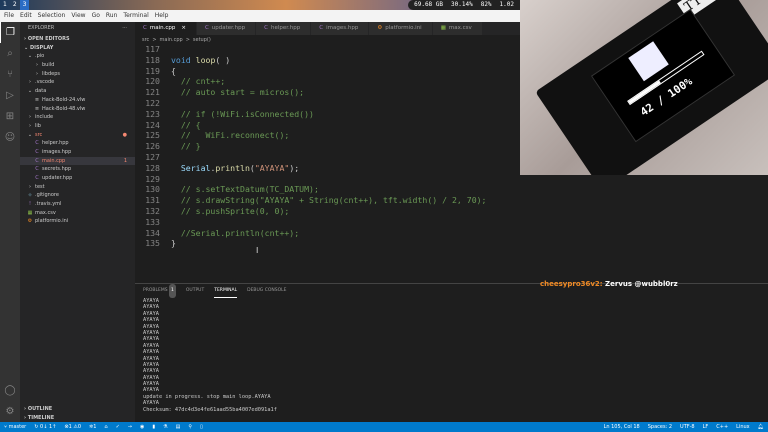 This screenshot has width=768, height=432. Describe the element at coordinates (235, 233) in the screenshot. I see `line-content: //Serial.println(cnt++);` at that location.